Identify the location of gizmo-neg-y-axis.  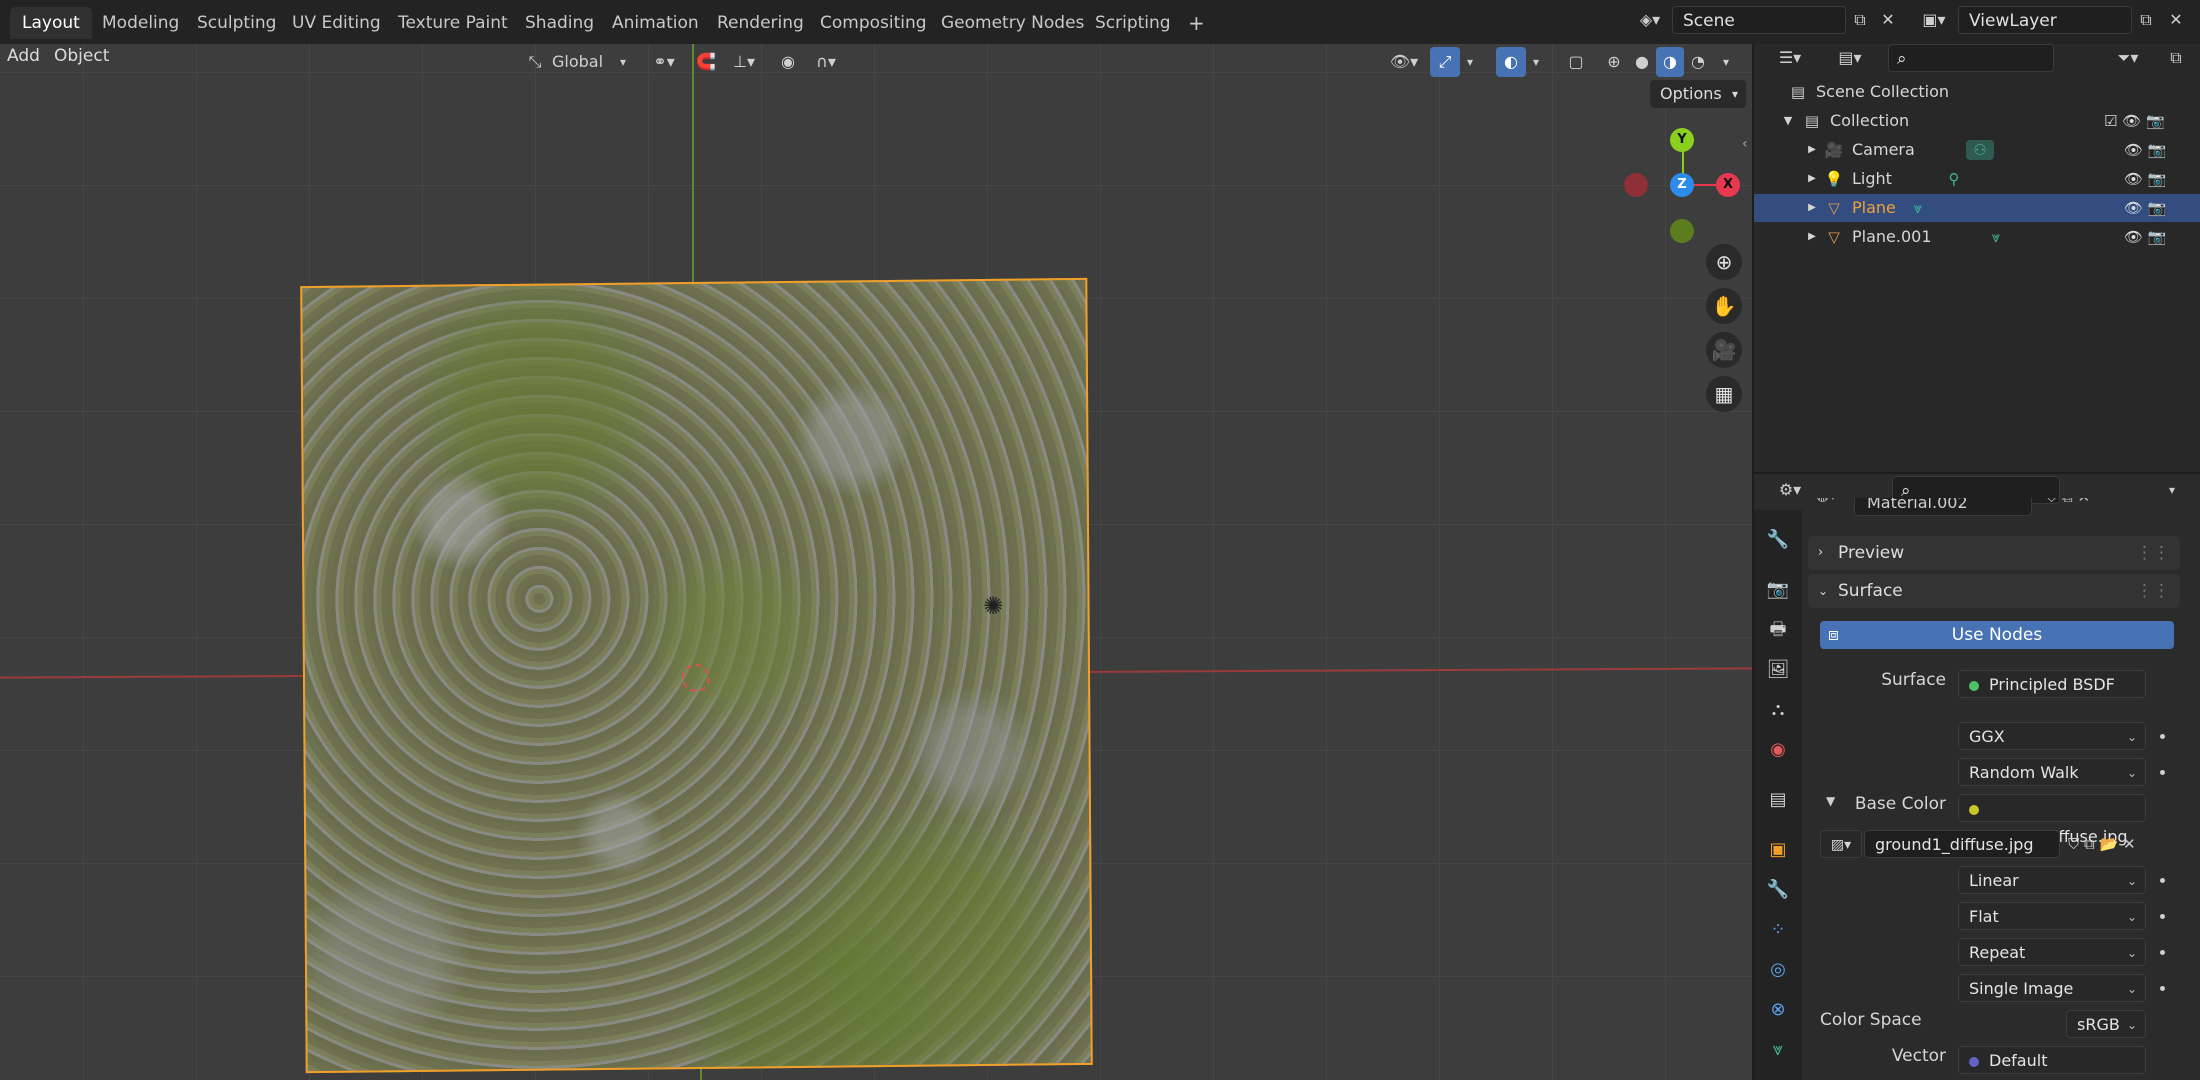
(1682, 231).